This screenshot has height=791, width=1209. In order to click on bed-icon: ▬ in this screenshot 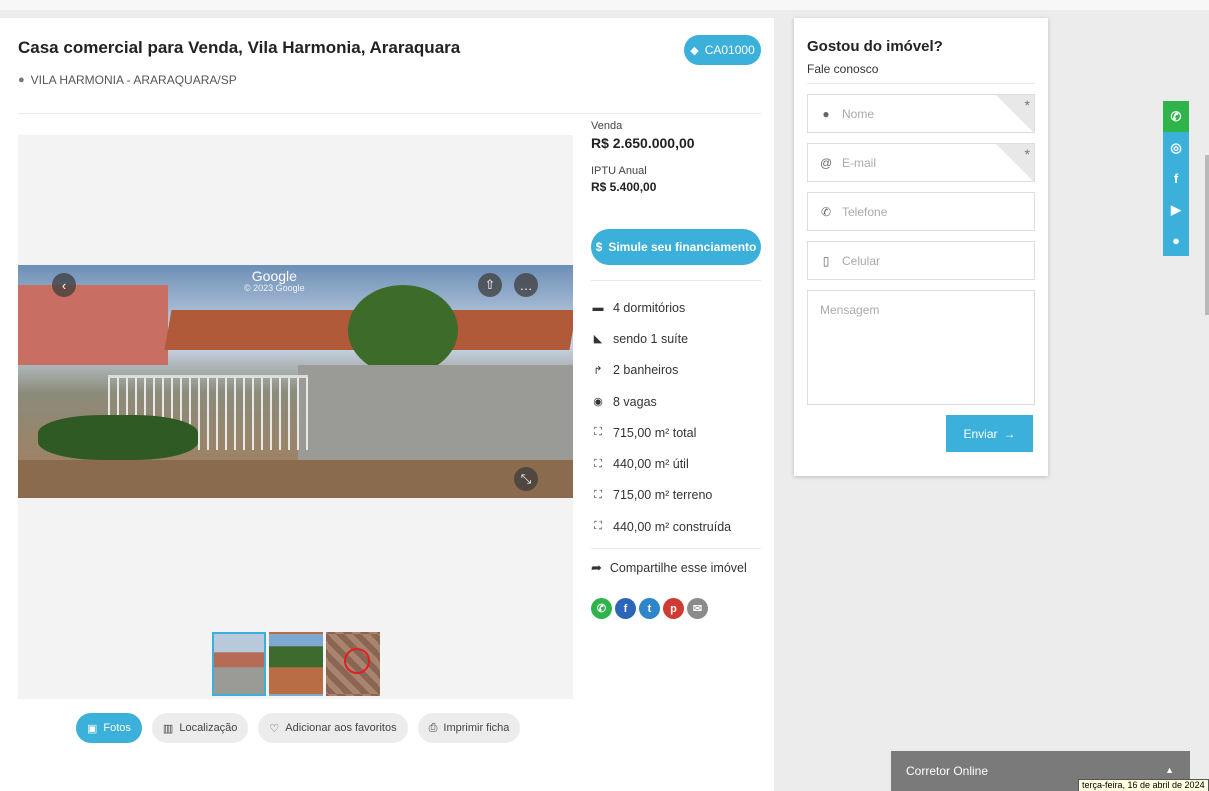, I will do `click(598, 307)`.